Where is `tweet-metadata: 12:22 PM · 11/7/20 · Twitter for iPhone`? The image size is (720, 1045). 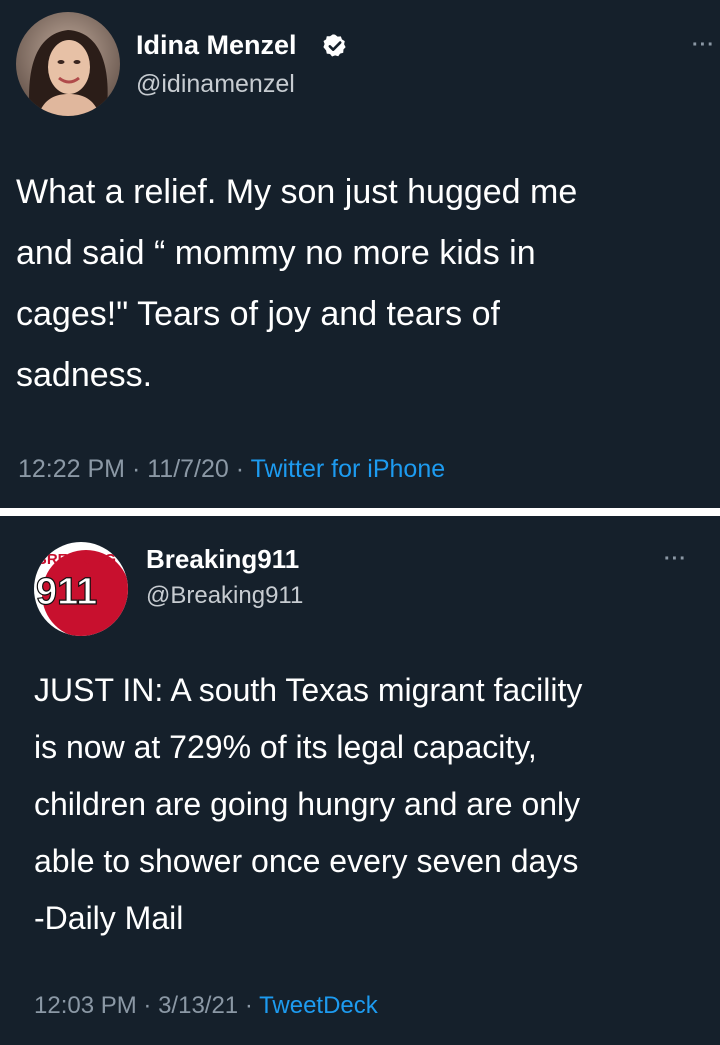
tweet-metadata: 12:22 PM · 11/7/20 · Twitter for iPhone is located at coordinates (231, 469).